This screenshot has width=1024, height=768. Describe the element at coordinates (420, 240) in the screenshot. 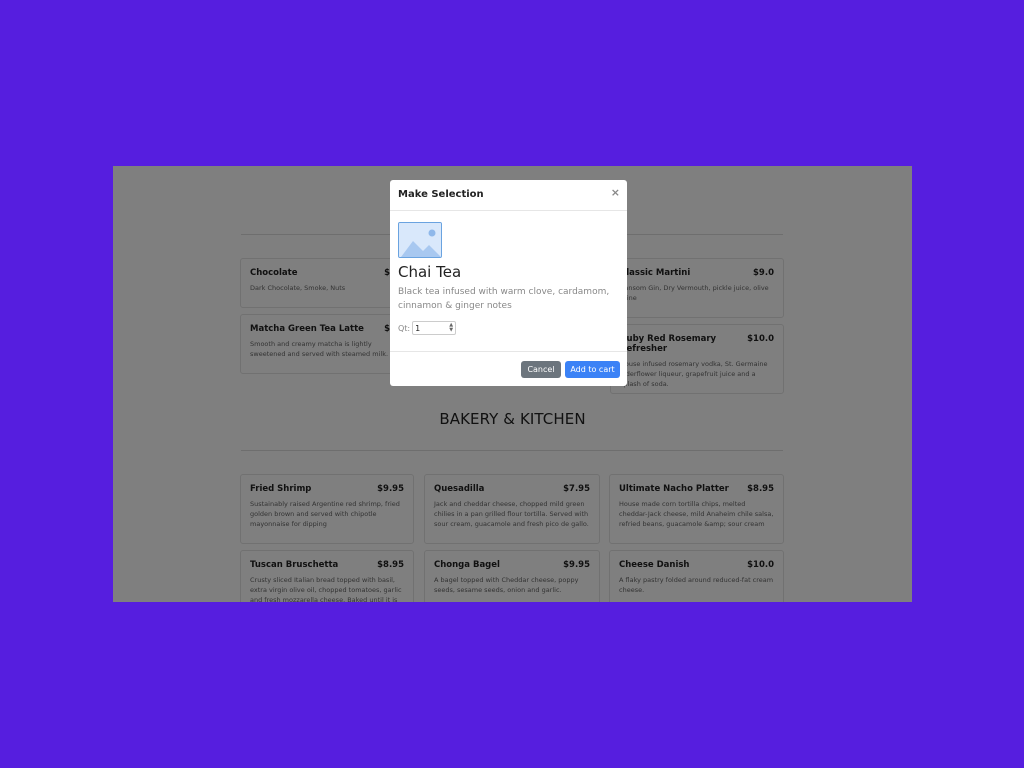

I see `image-placeholder-icon` at that location.